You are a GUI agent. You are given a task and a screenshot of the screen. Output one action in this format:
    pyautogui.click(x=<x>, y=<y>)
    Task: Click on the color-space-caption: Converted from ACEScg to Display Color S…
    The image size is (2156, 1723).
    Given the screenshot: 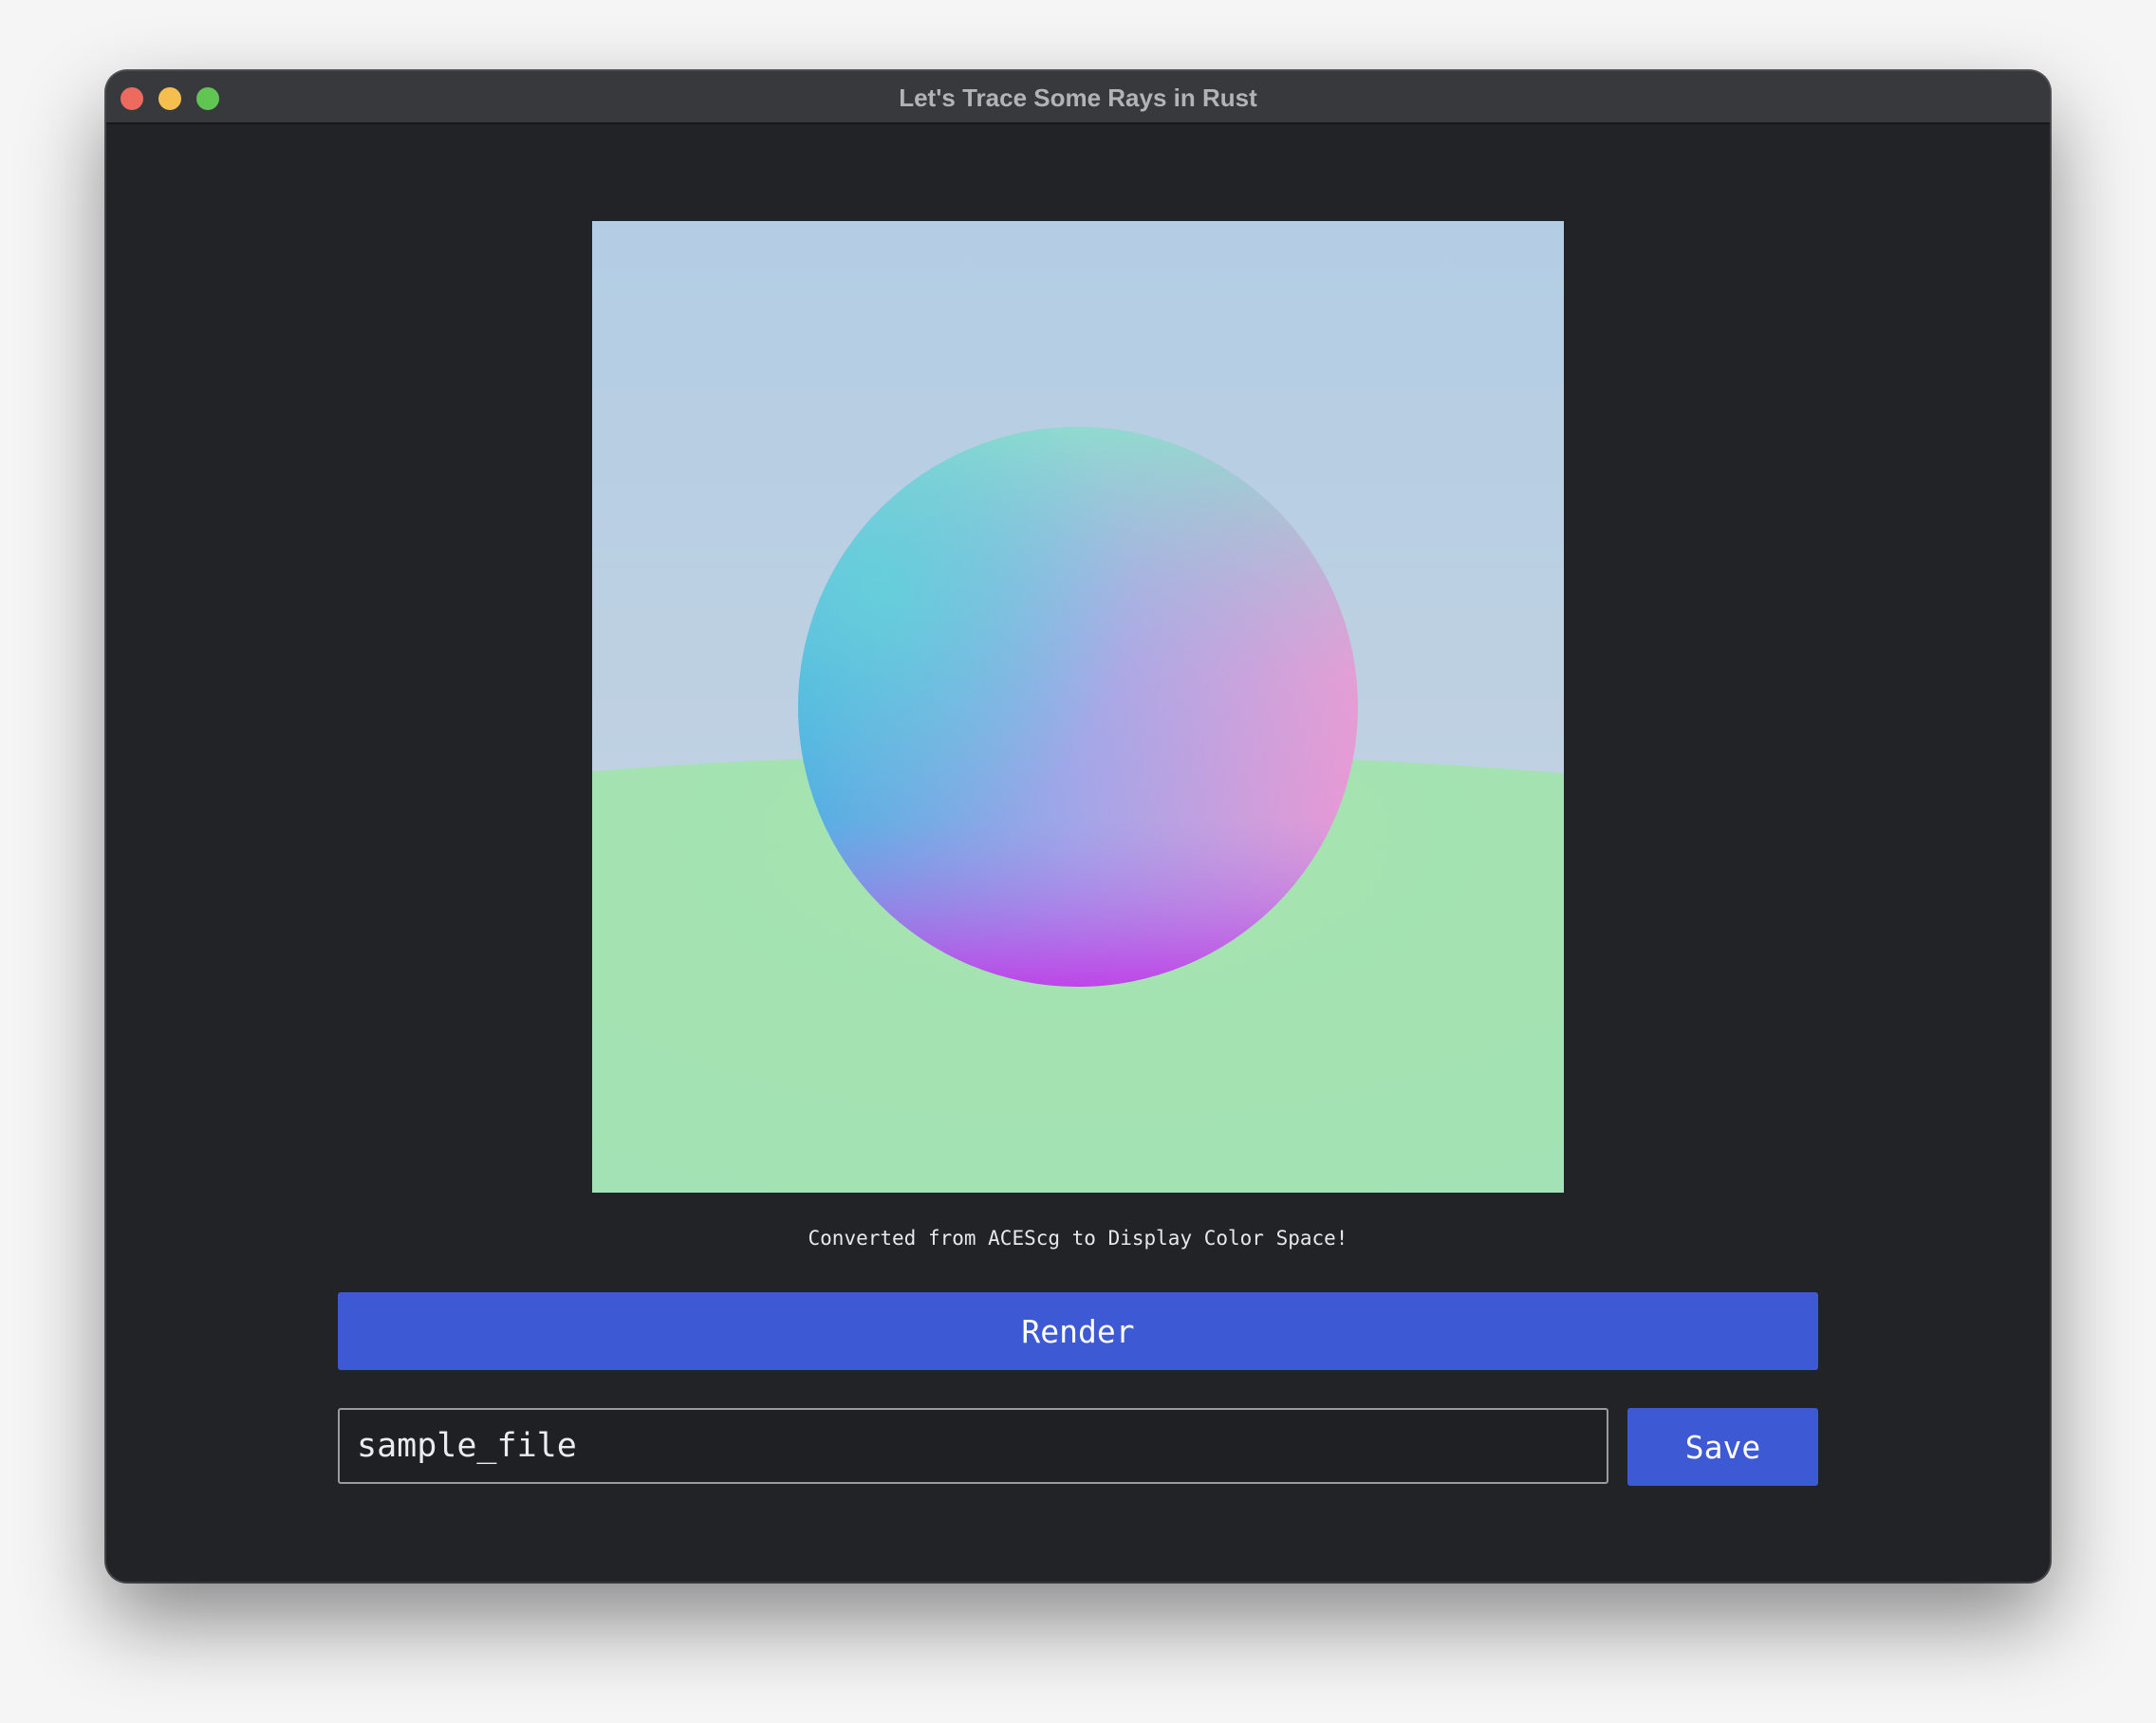 What is the action you would take?
    pyautogui.click(x=1078, y=1238)
    